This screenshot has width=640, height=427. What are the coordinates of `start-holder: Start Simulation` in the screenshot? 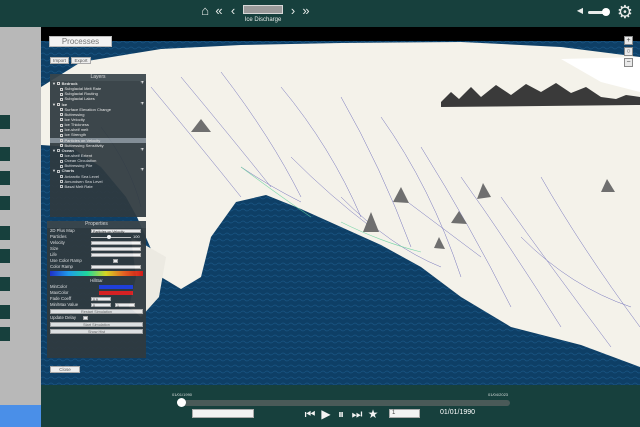 It's located at (96, 324).